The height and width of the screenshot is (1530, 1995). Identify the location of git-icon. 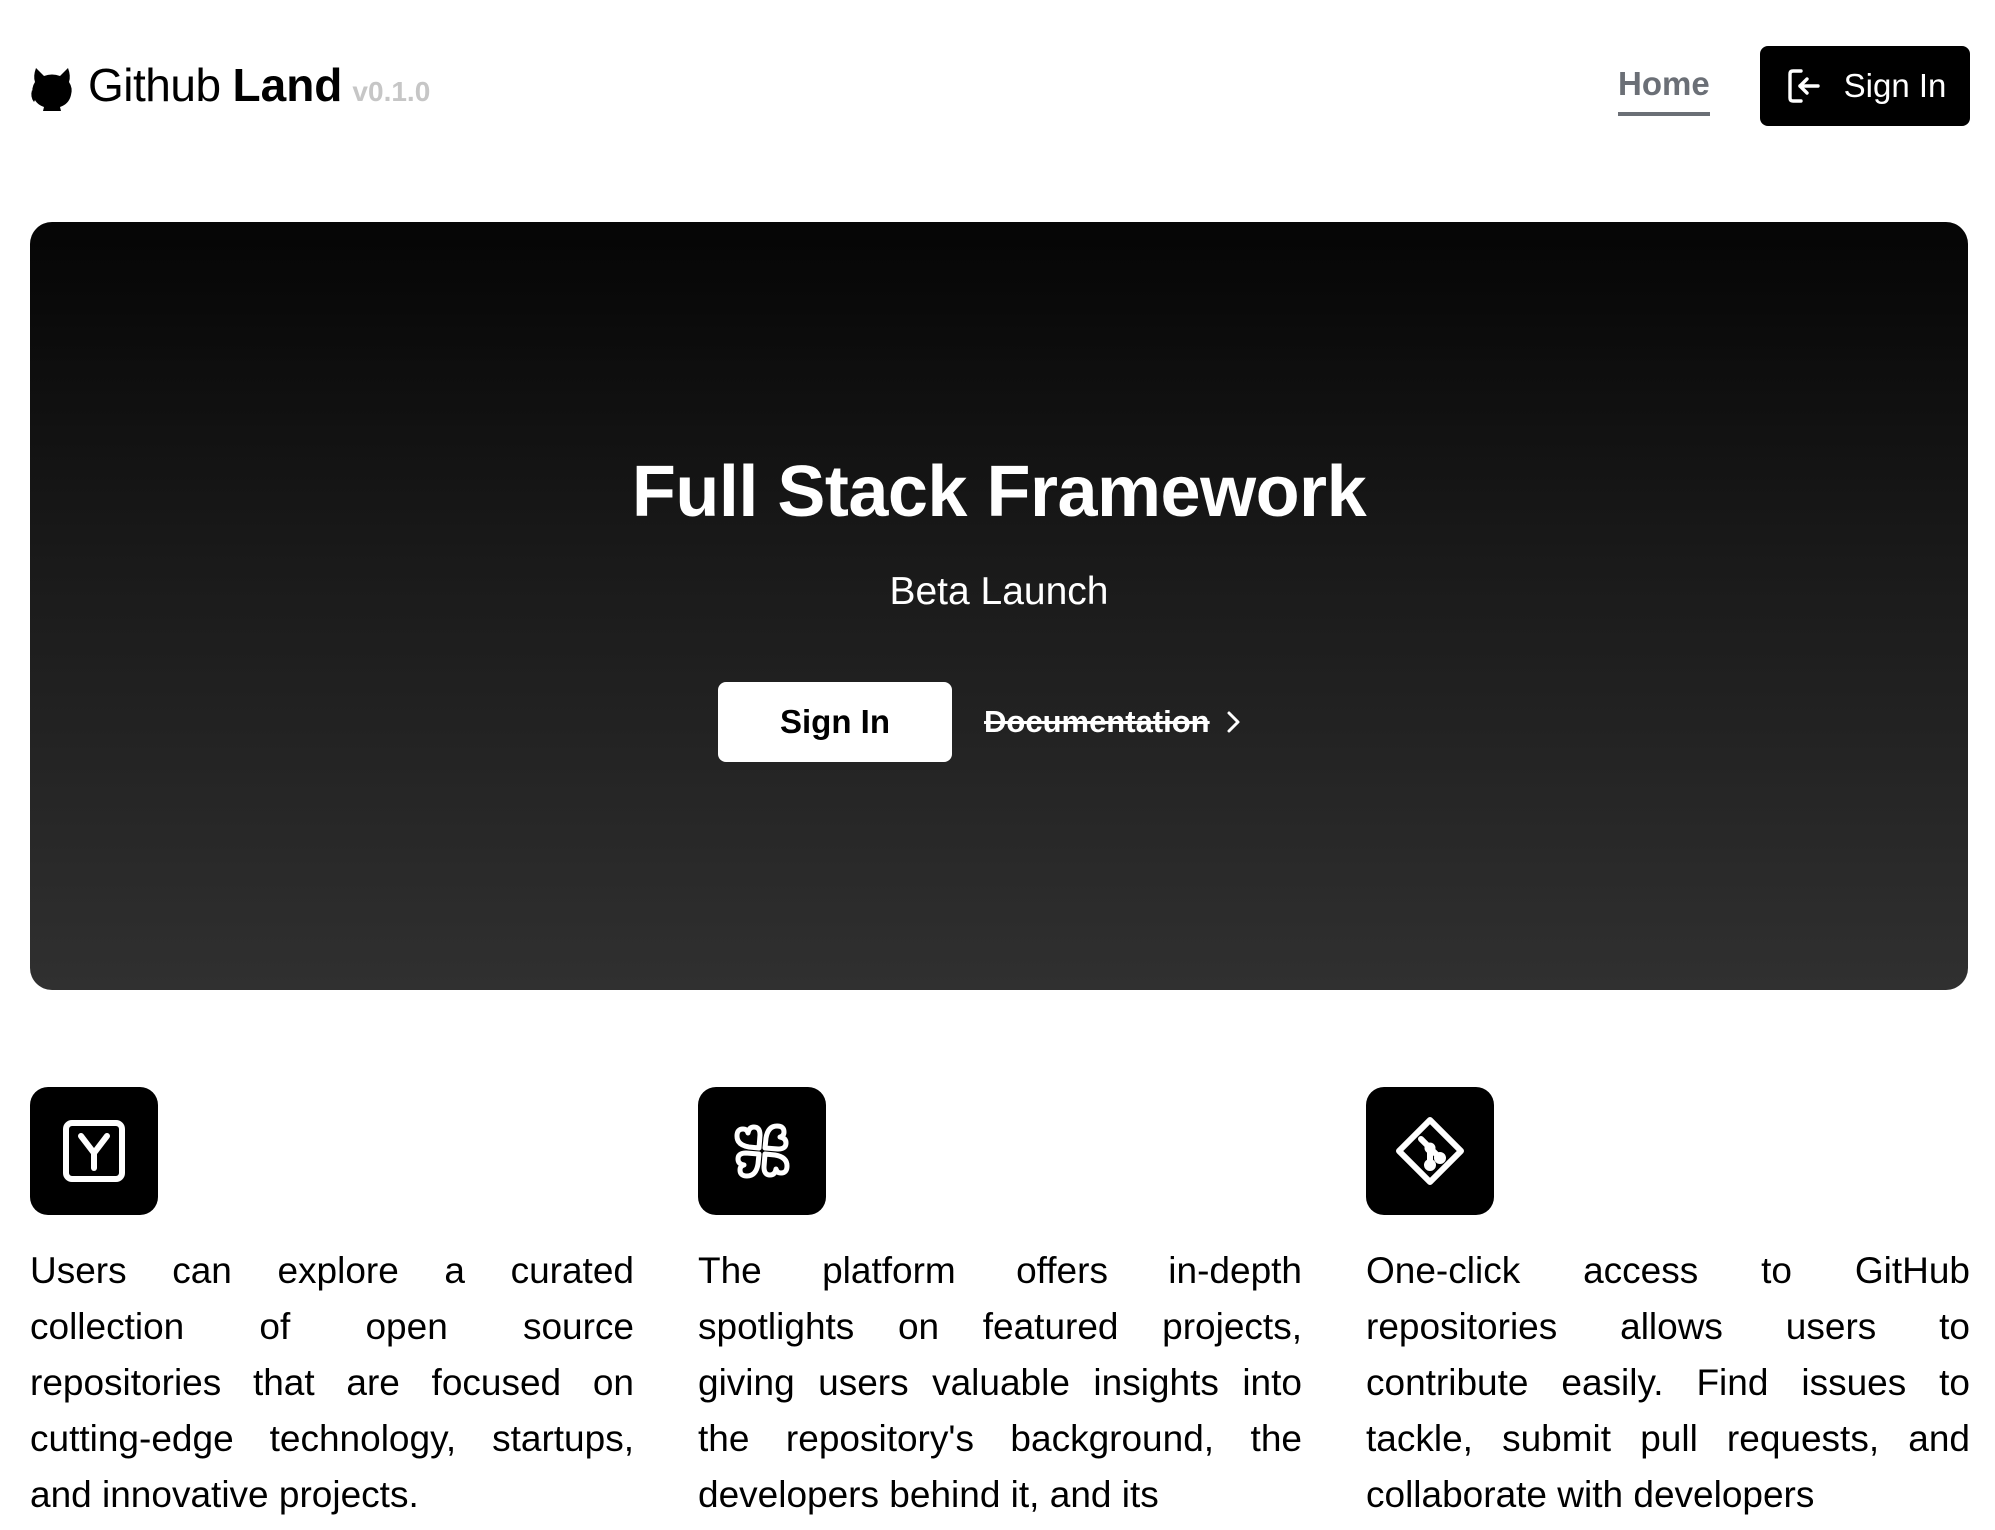
(1430, 1151).